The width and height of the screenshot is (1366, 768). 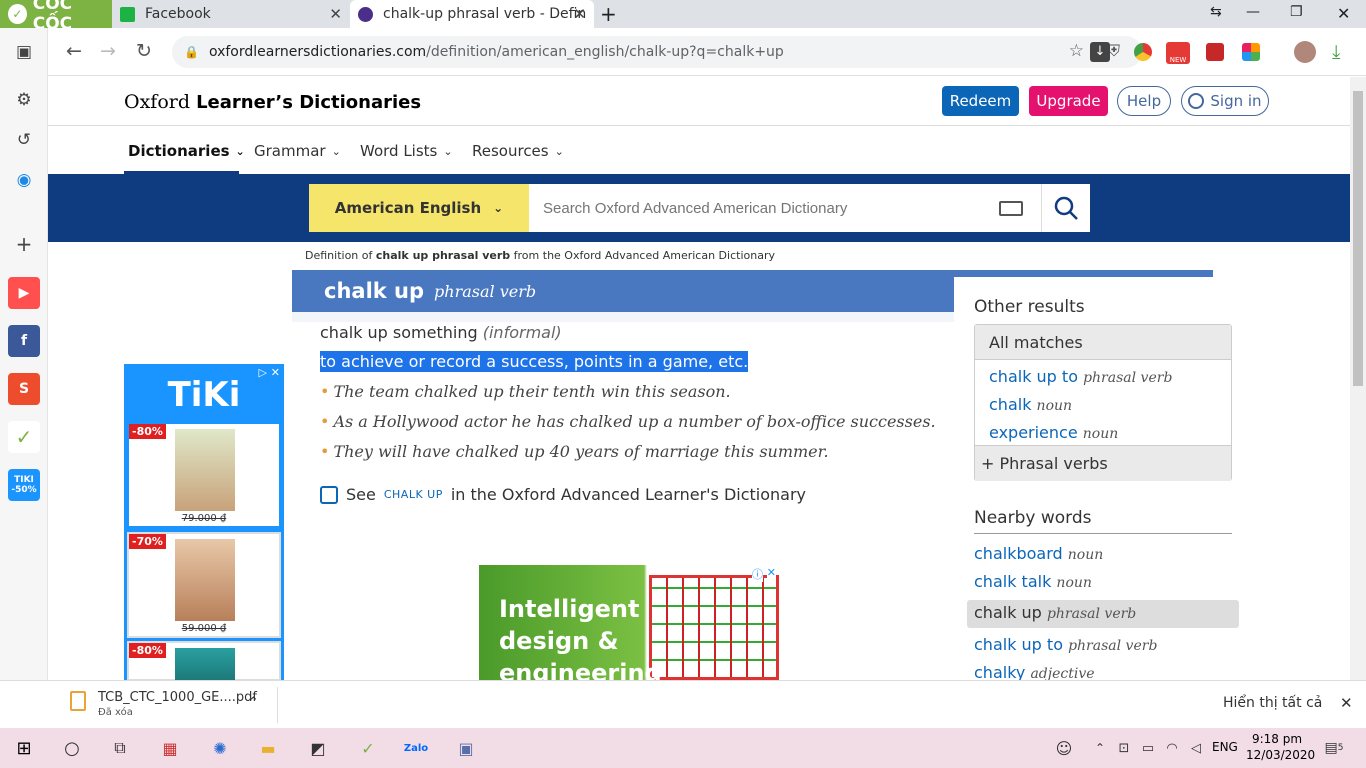 I want to click on color-ext-icon, so click(x=1251, y=52).